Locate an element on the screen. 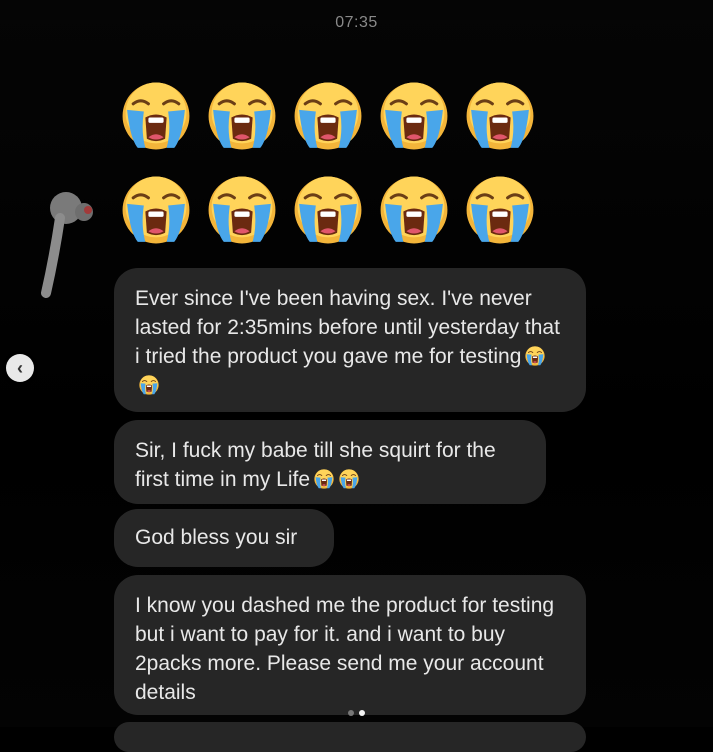 The image size is (713, 752). message-bubble-3: God bless you sir is located at coordinates (224, 538).